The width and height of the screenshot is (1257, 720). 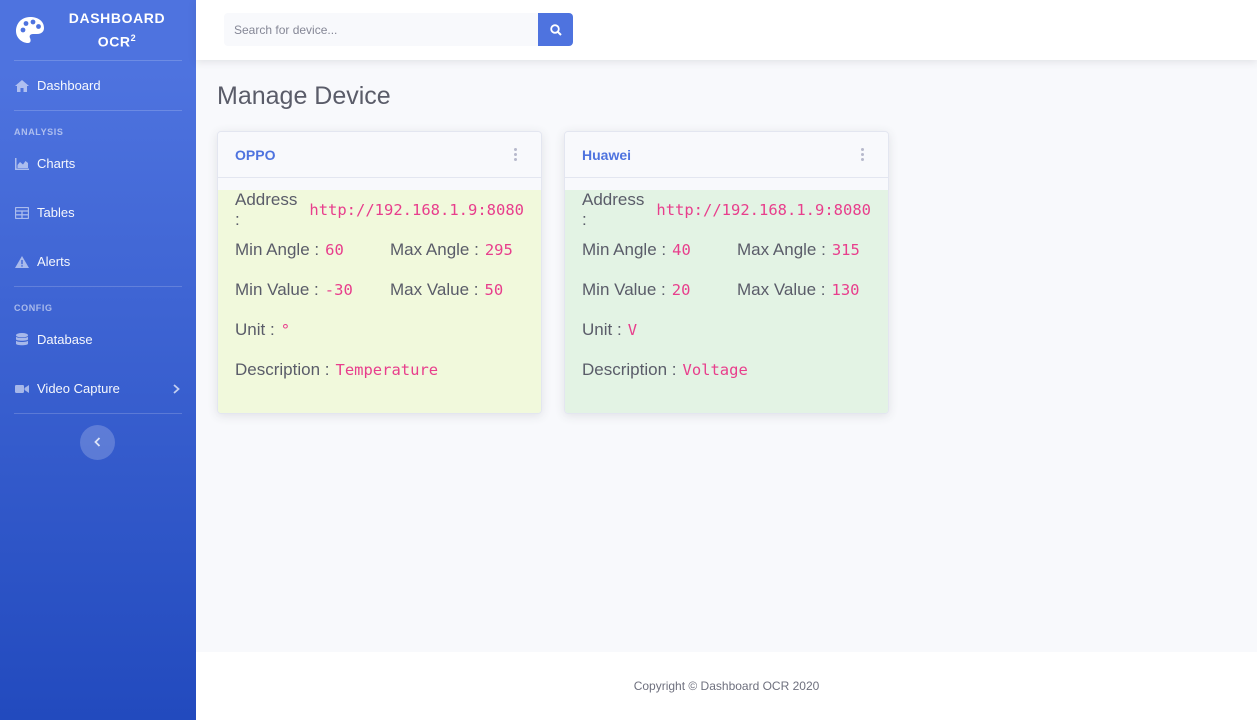 I want to click on min-angle: Min Angle : 40, so click(x=659, y=250).